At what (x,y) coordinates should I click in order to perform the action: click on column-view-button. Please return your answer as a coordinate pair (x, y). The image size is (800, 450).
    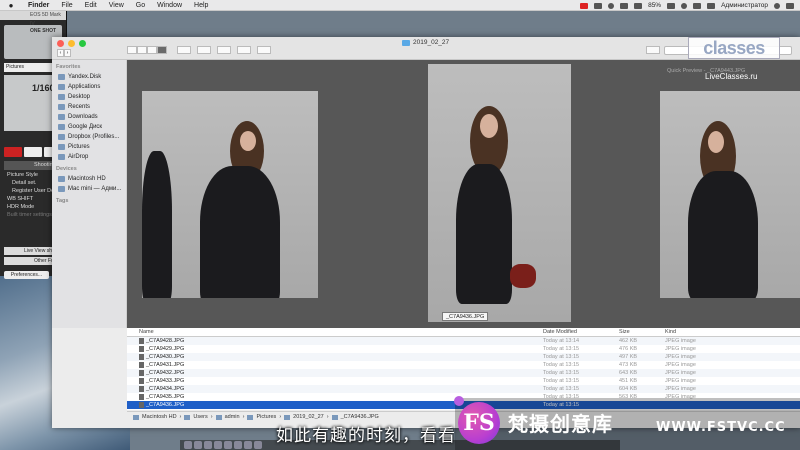
    Looking at the image, I should click on (152, 50).